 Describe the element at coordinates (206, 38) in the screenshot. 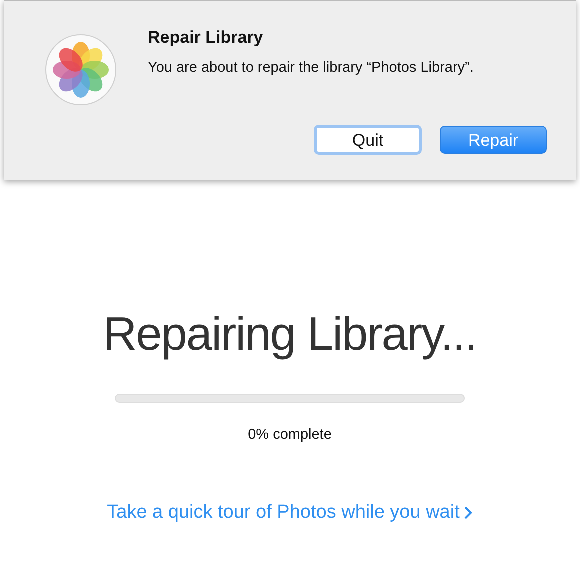

I see `dialog-title: Repair Library` at that location.